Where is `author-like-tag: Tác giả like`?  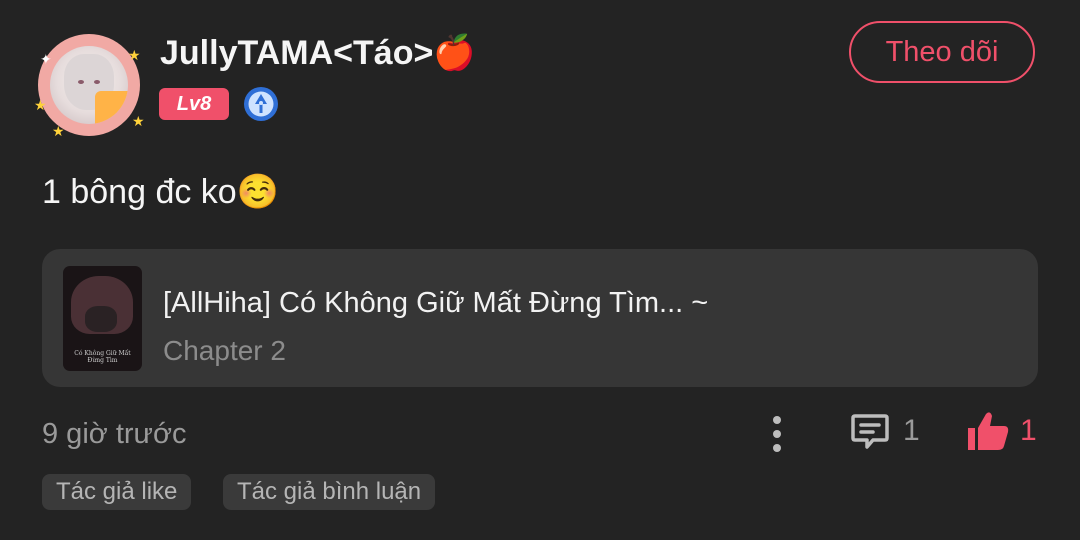
author-like-tag: Tác giả like is located at coordinates (117, 492).